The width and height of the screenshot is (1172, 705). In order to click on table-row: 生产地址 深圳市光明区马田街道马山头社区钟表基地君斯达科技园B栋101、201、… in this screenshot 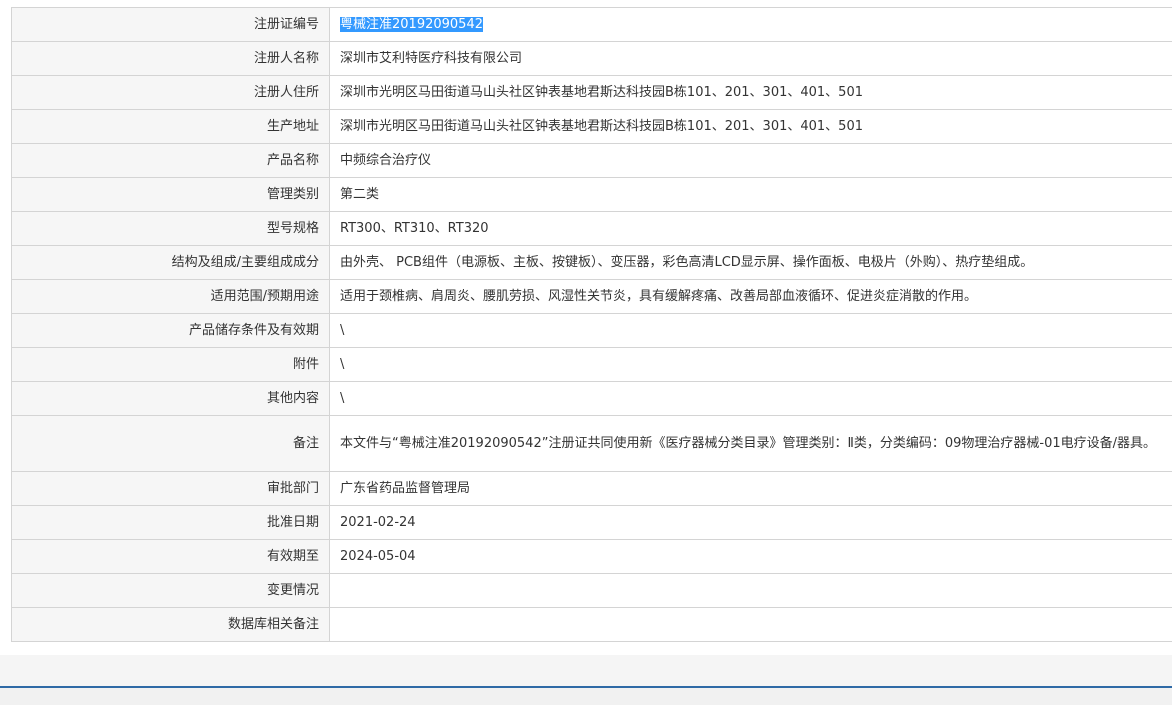, I will do `click(592, 127)`.